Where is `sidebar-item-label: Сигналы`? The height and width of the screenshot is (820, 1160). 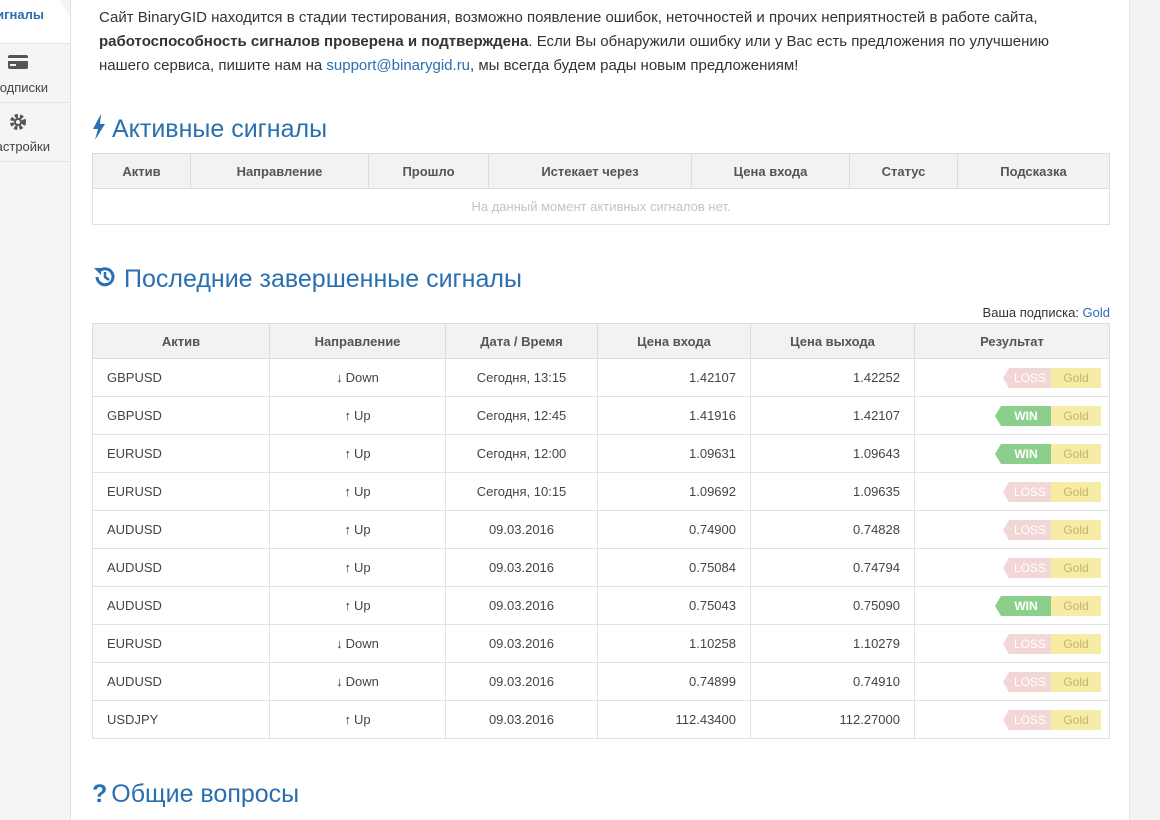 sidebar-item-label: Сигналы is located at coordinates (22, 14).